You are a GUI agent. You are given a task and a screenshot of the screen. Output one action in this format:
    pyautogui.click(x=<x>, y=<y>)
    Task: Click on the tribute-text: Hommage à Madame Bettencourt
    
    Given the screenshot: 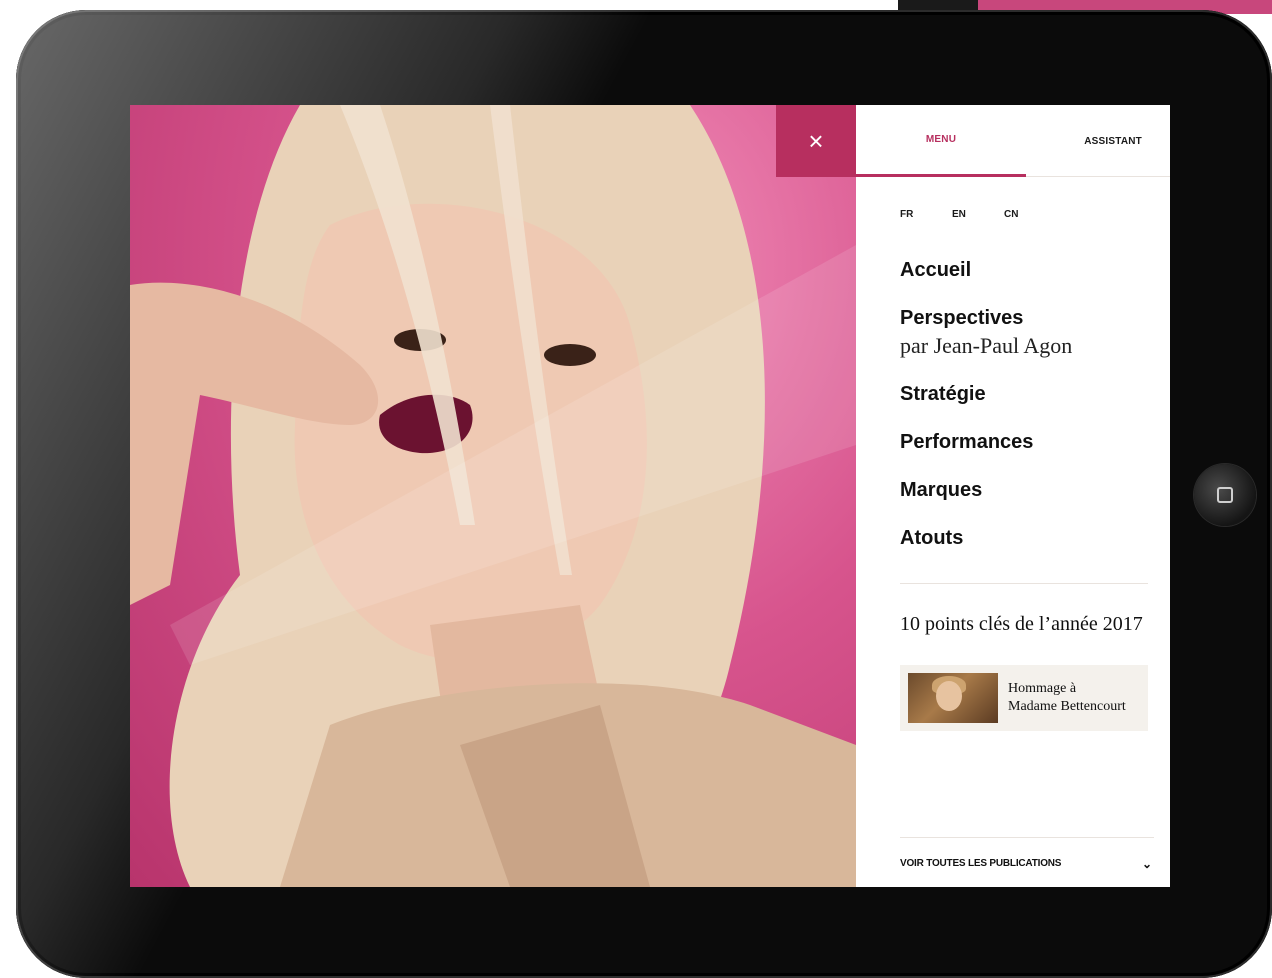 What is the action you would take?
    pyautogui.click(x=1067, y=698)
    